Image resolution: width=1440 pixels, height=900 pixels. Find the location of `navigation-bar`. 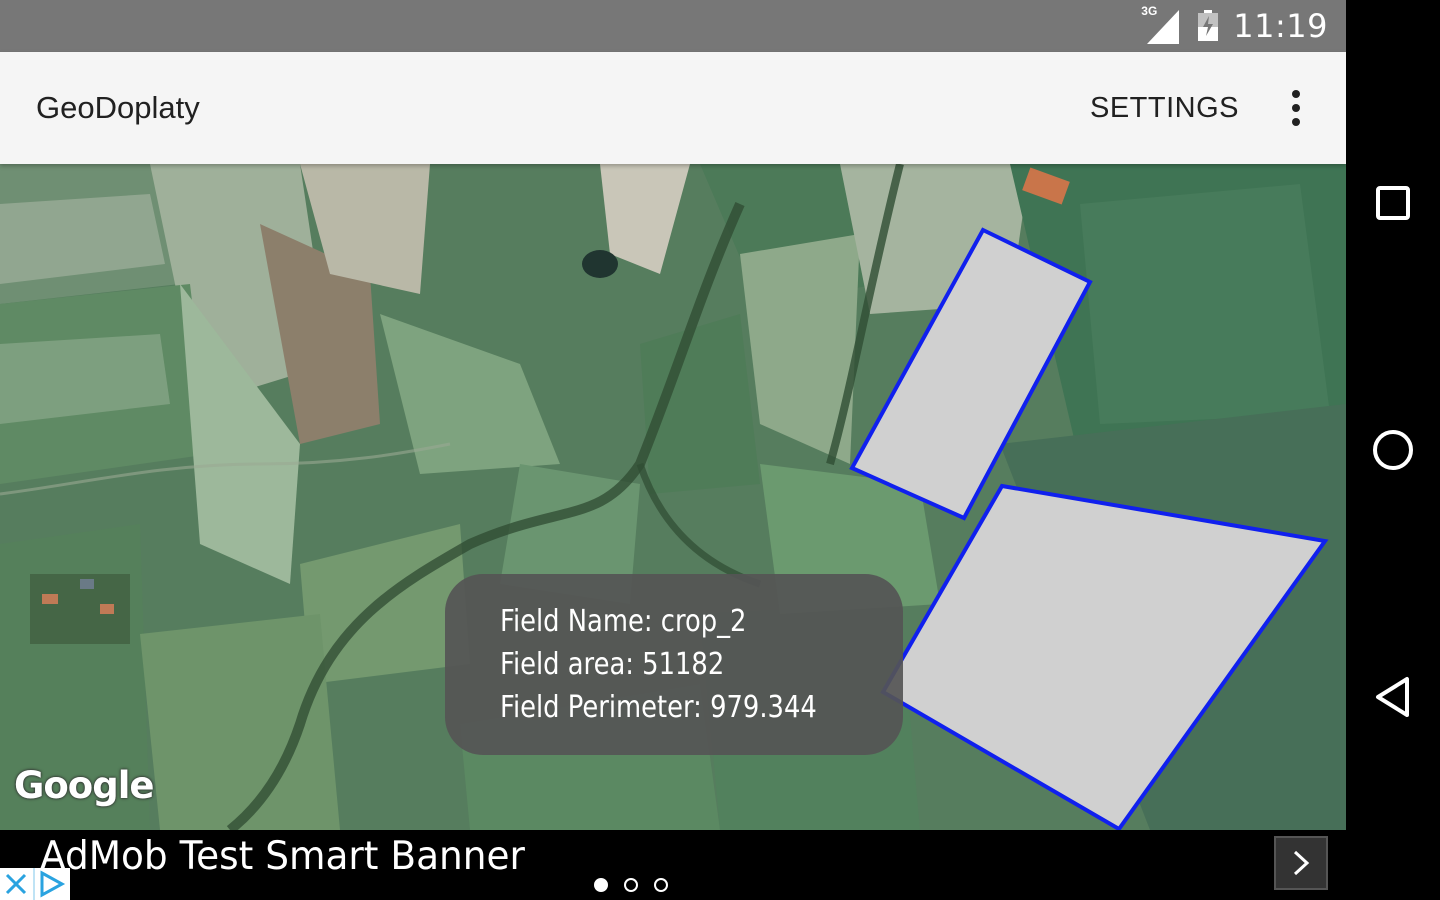

navigation-bar is located at coordinates (1393, 450).